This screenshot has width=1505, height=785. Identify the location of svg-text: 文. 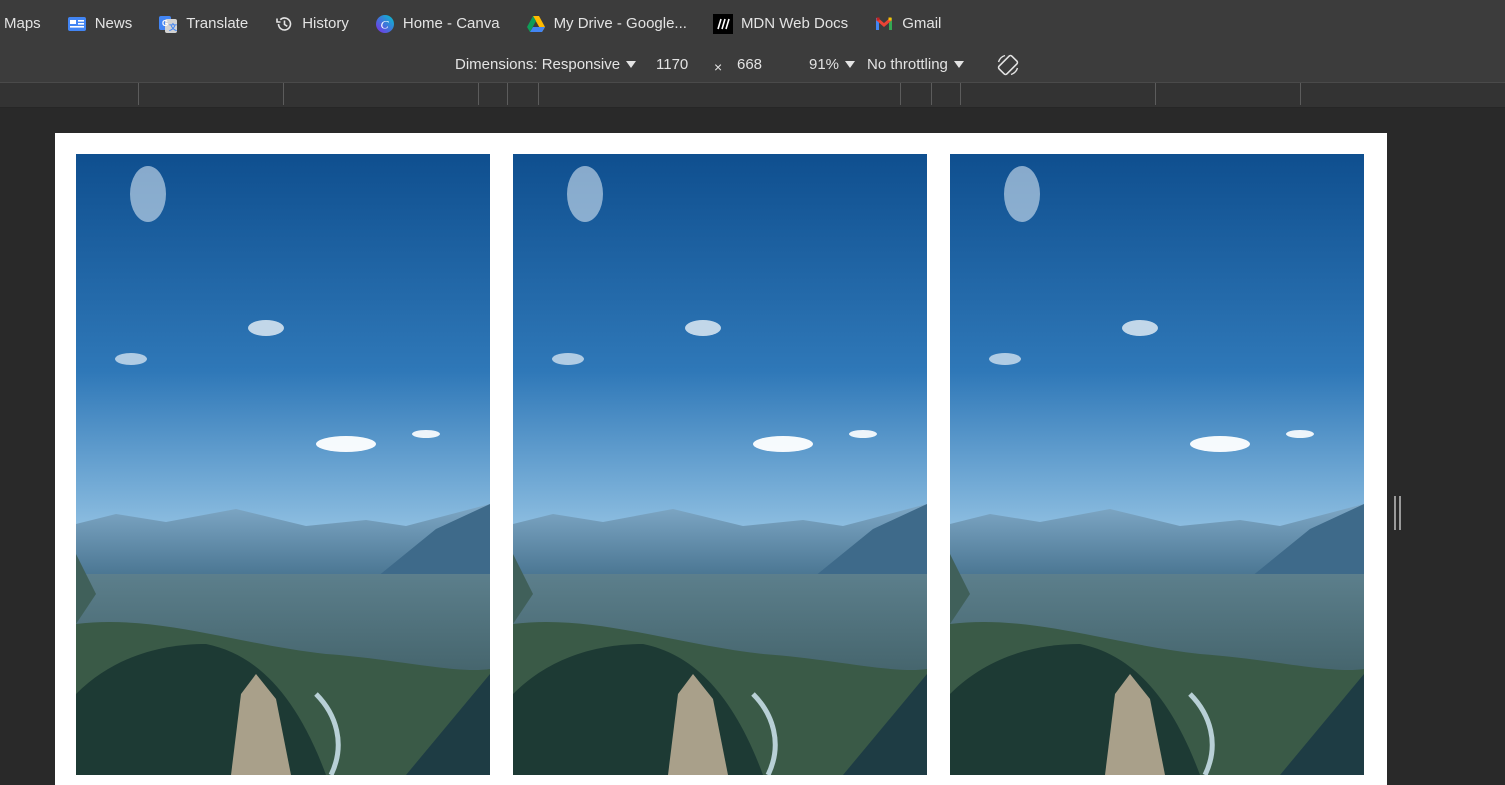
(173, 27).